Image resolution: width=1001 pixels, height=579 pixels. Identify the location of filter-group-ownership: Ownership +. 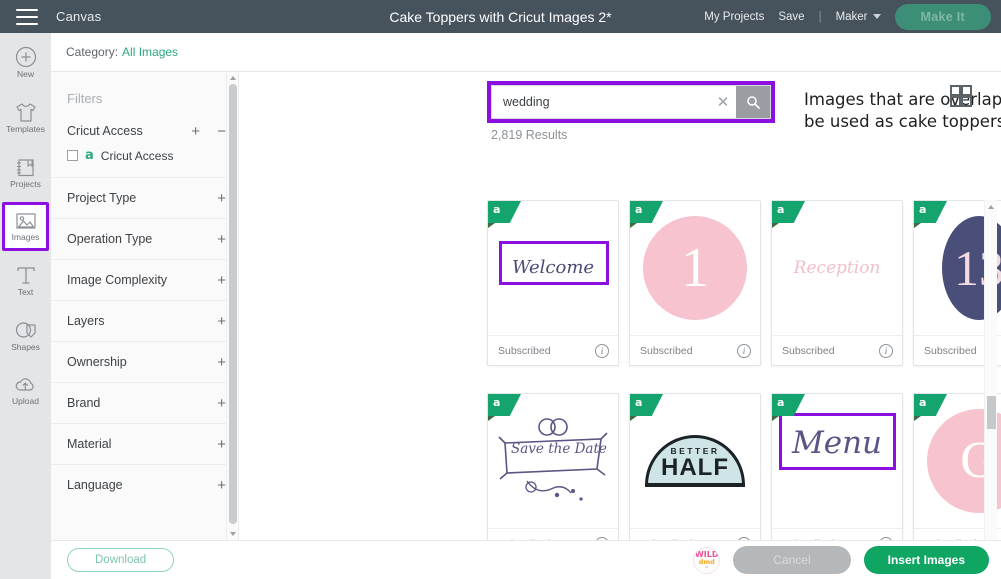
(144, 361).